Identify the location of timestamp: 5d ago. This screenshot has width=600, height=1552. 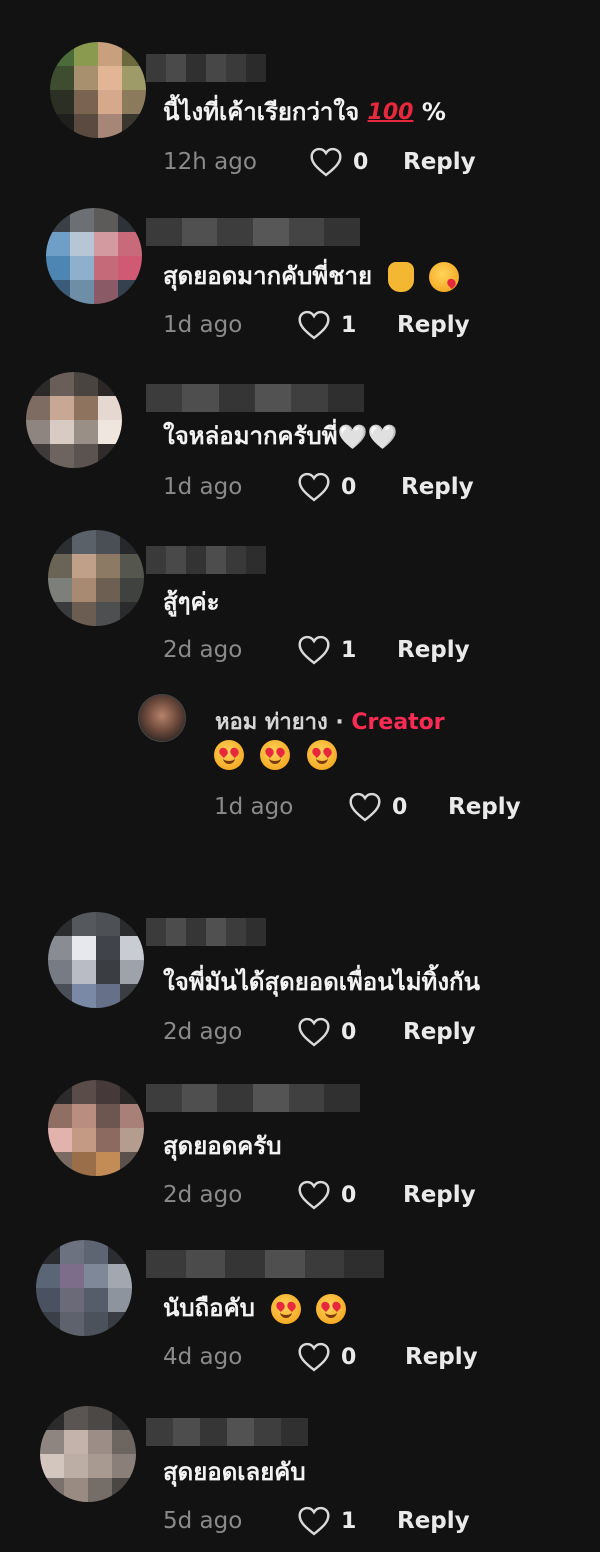
(203, 1521).